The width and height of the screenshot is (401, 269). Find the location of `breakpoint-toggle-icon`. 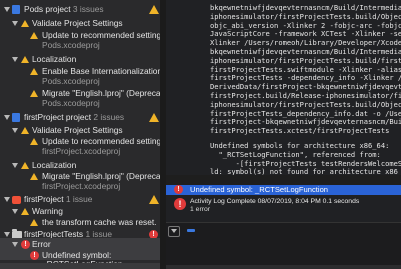

breakpoint-toggle-icon is located at coordinates (191, 230).